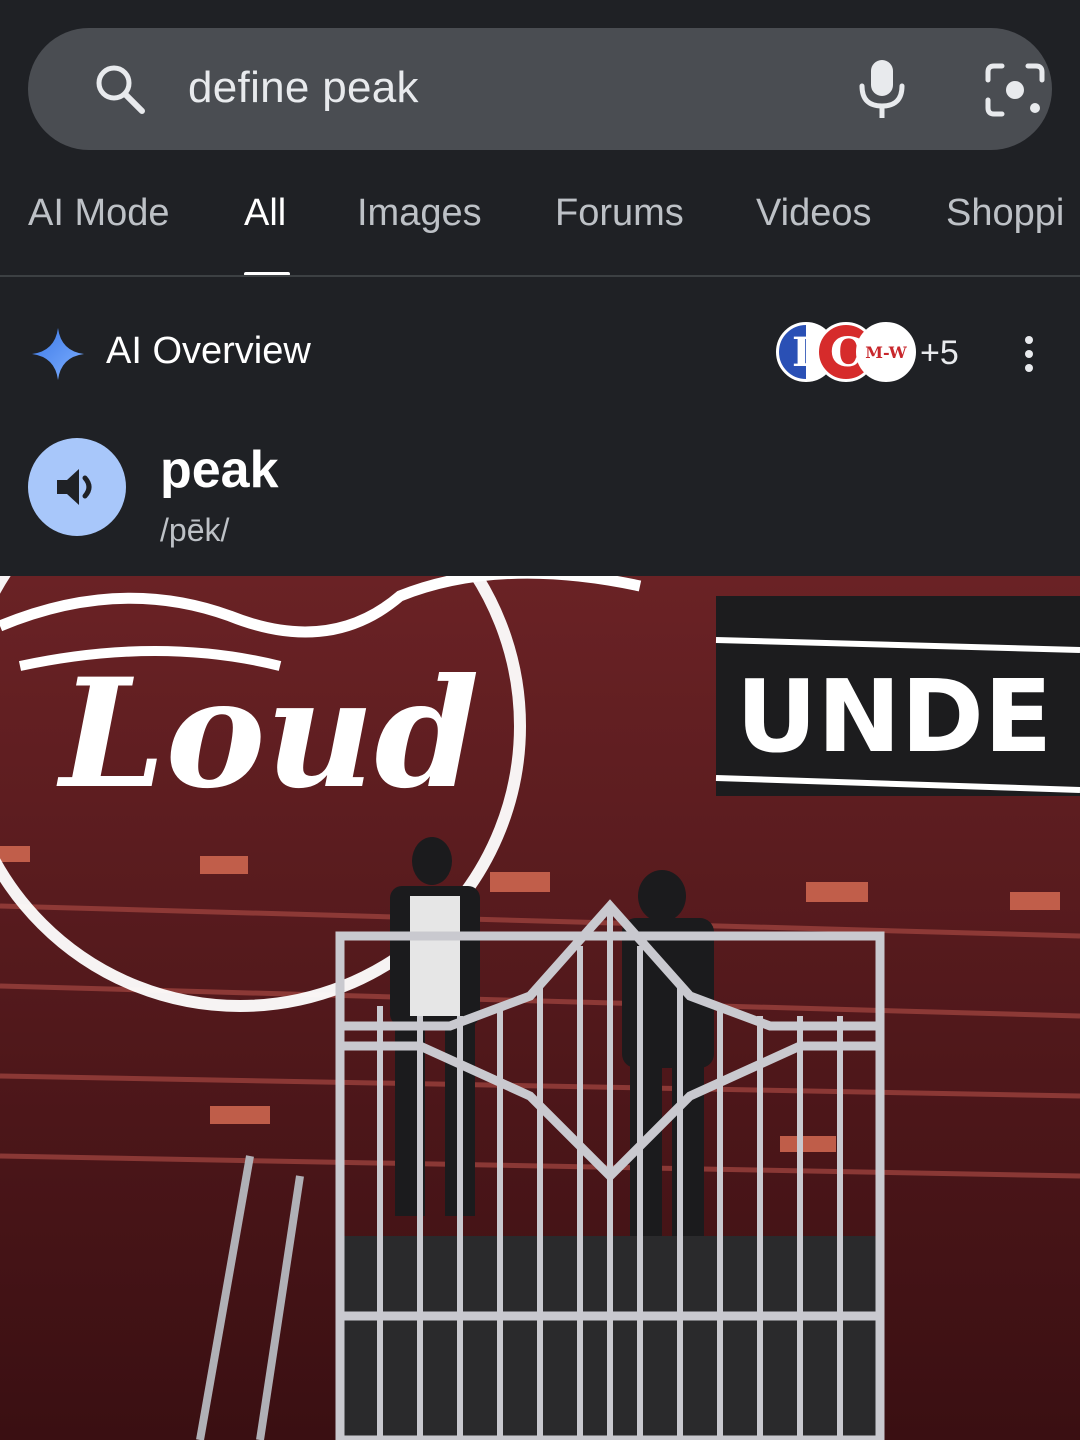 This screenshot has width=1080, height=1440. Describe the element at coordinates (846, 352) in the screenshot. I see `source-favicons: L C M-W` at that location.